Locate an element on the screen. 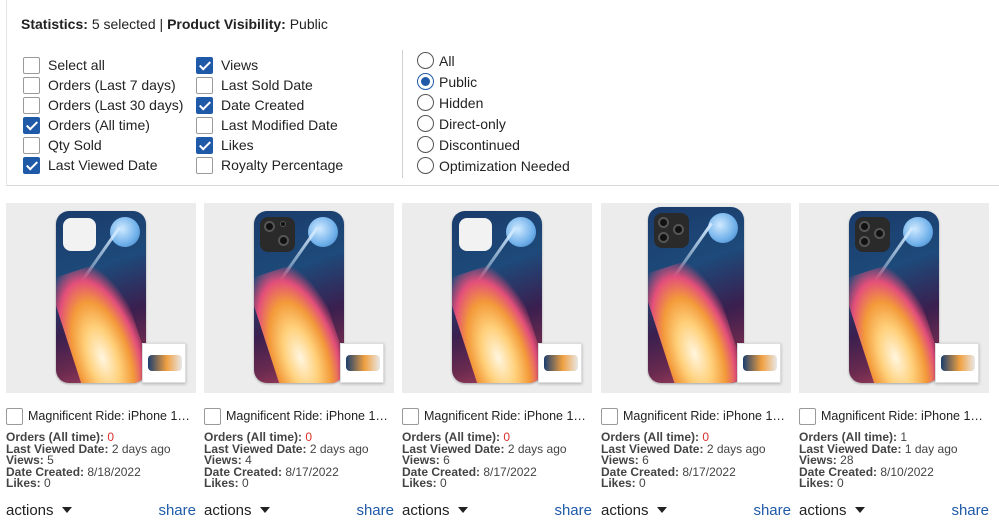 The height and width of the screenshot is (523, 999). stat-option-orders-last-7-days: Orders (Last 7 days) is located at coordinates (103, 85).